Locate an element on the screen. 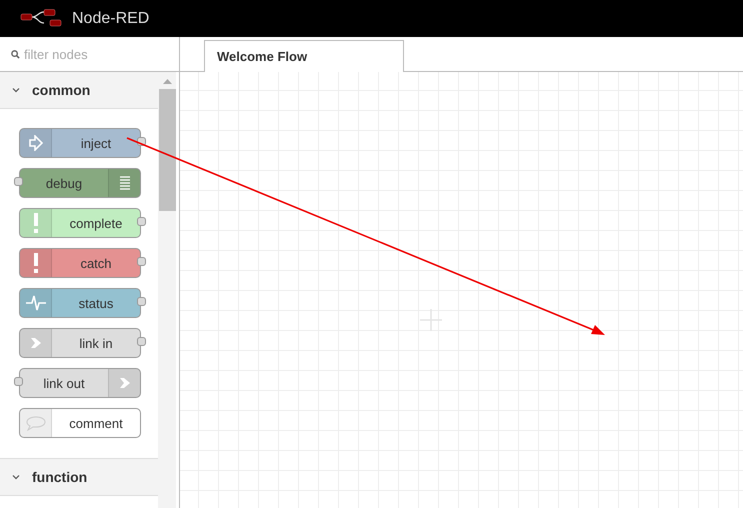  palette-node: catch is located at coordinates (80, 263).